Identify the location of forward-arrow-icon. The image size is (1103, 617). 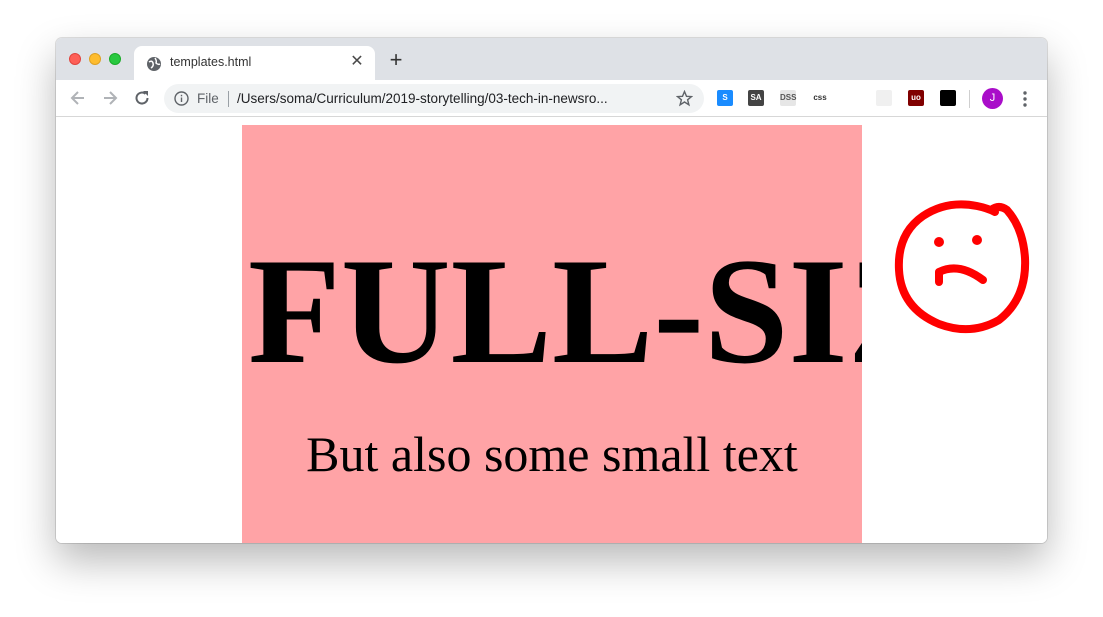
(110, 98).